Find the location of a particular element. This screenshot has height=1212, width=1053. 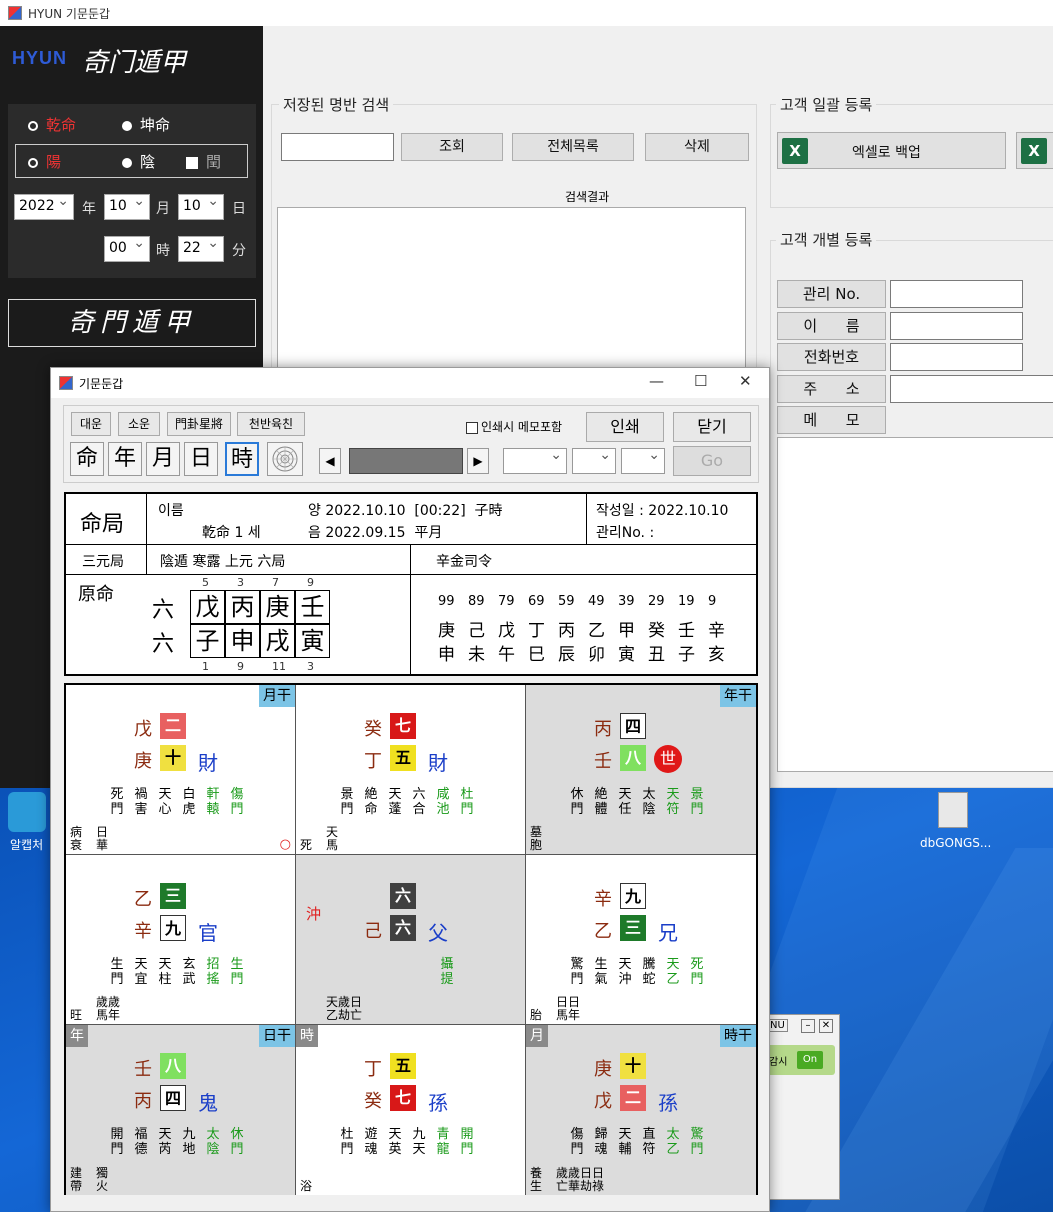

star-number: 九 is located at coordinates (173, 928).